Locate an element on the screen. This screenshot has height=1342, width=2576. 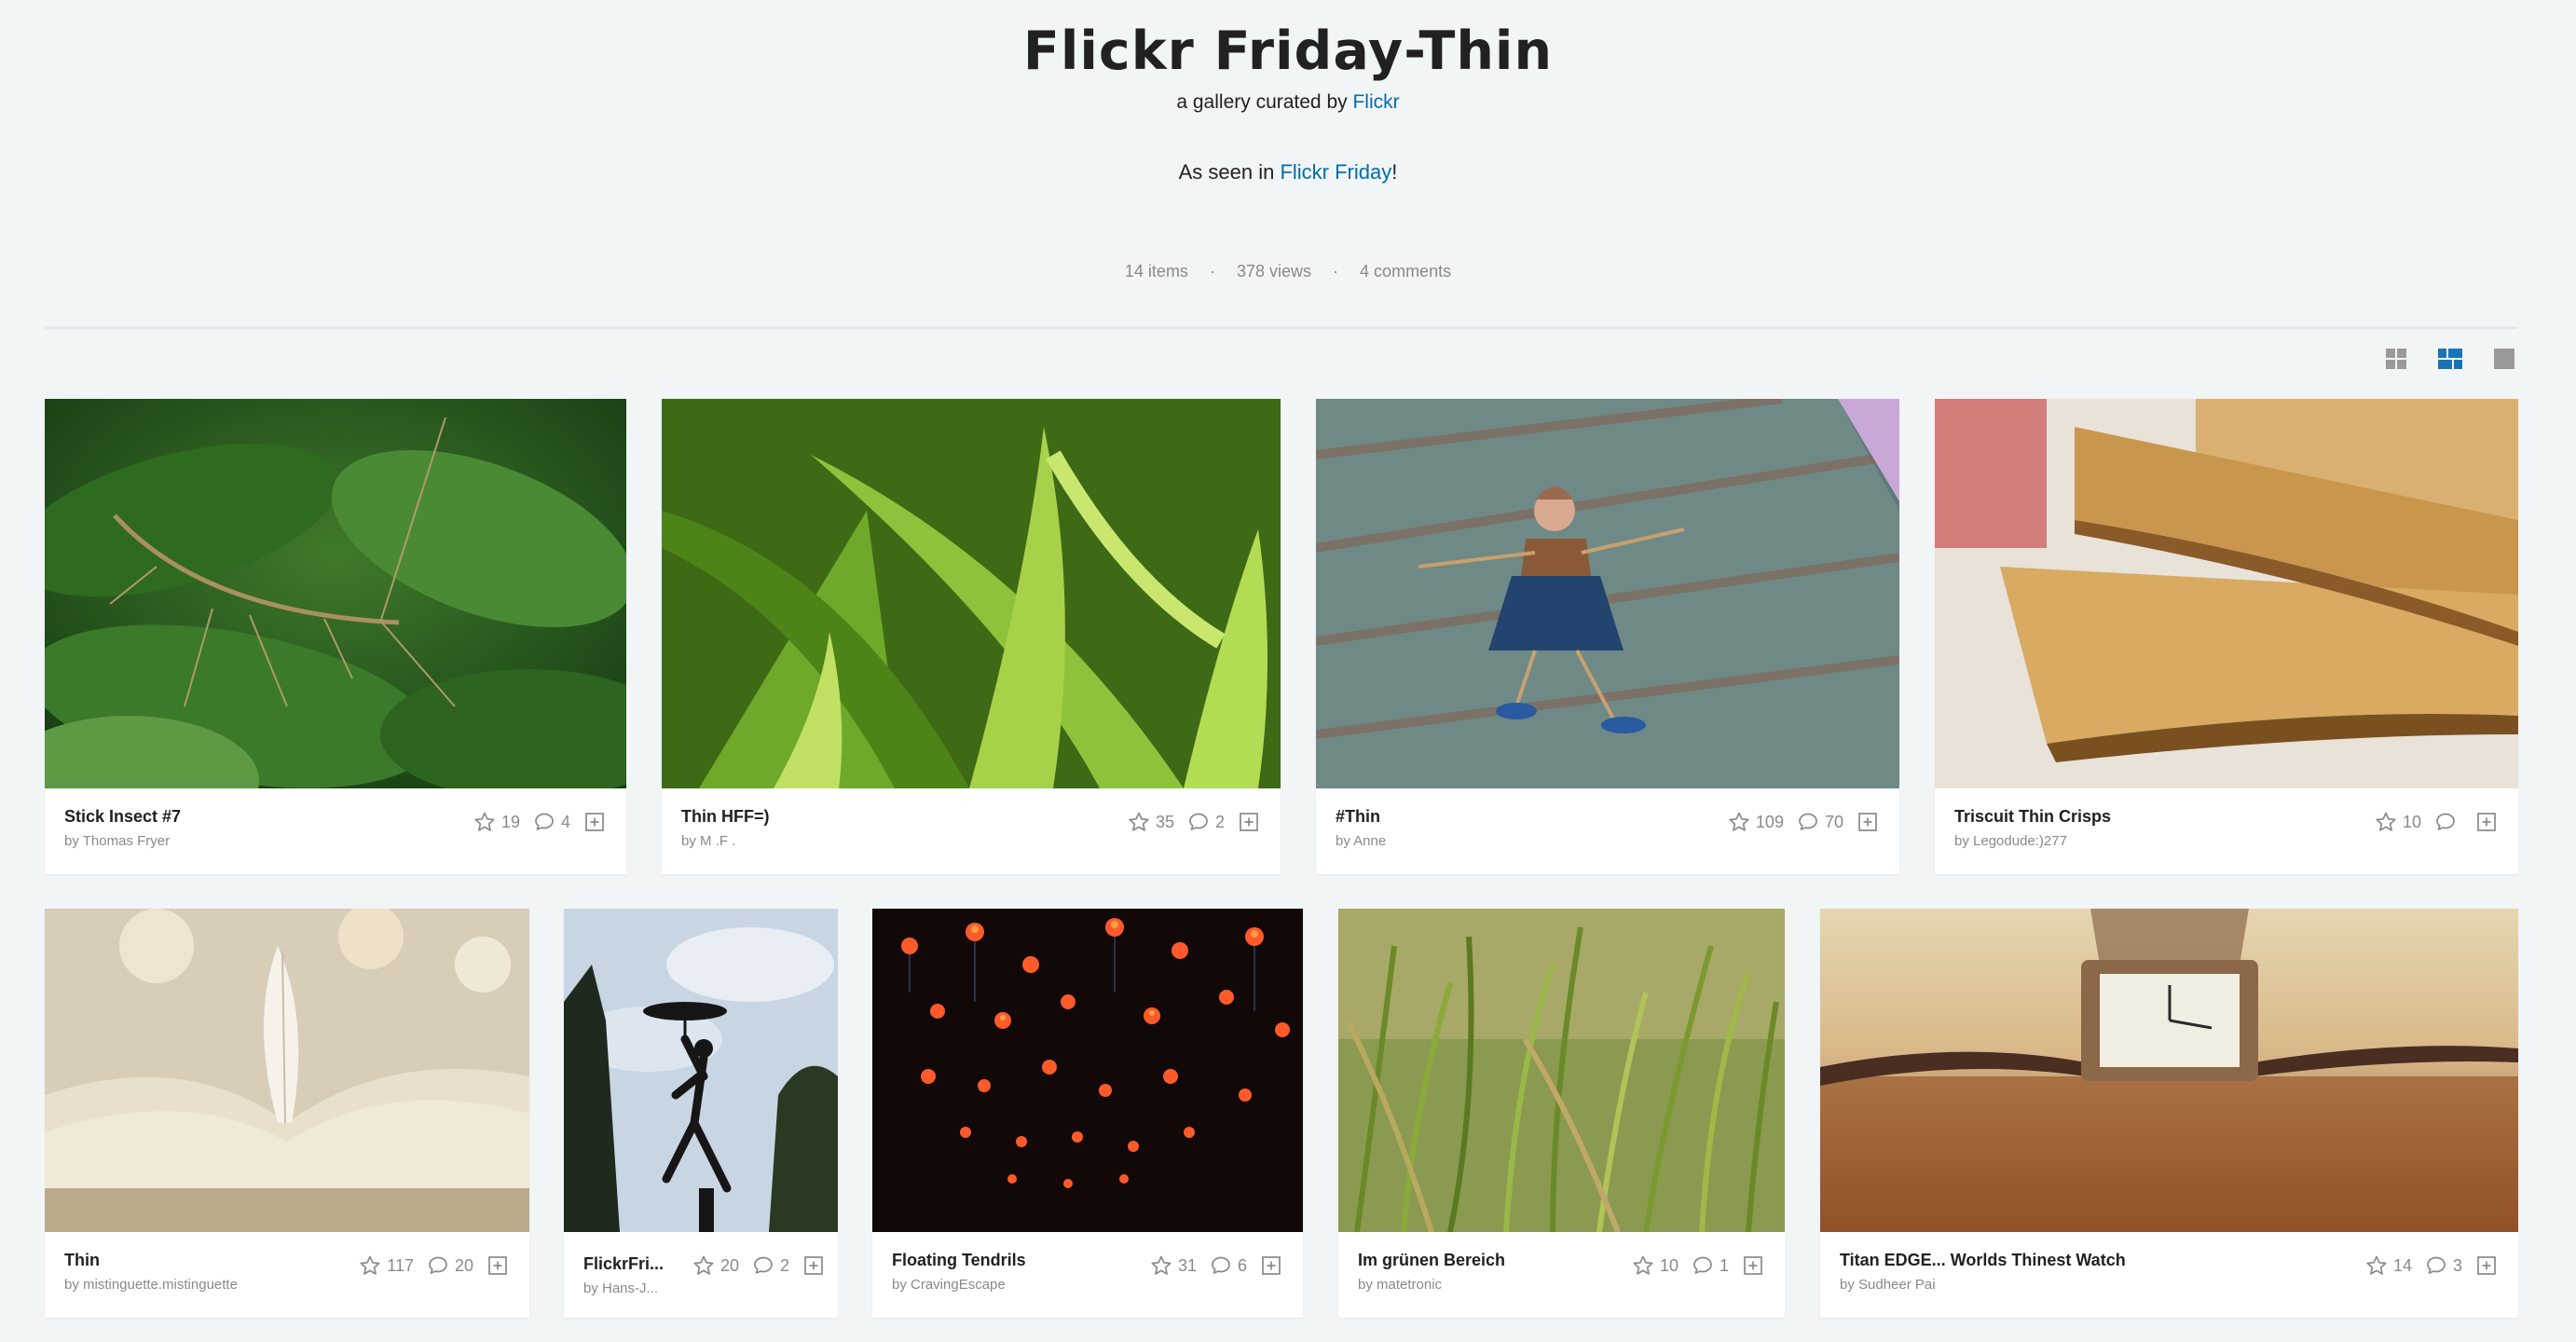
photo-card: Thin by mistinguette.mistinguette 117 20 is located at coordinates (287, 1113).